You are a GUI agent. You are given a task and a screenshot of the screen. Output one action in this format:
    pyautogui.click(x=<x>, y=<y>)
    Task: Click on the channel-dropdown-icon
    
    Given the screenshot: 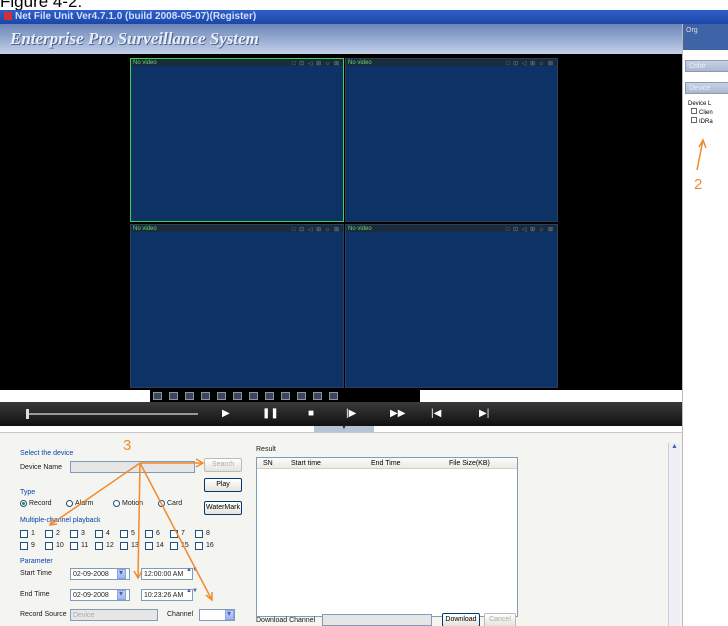 What is the action you would take?
    pyautogui.click(x=229, y=614)
    